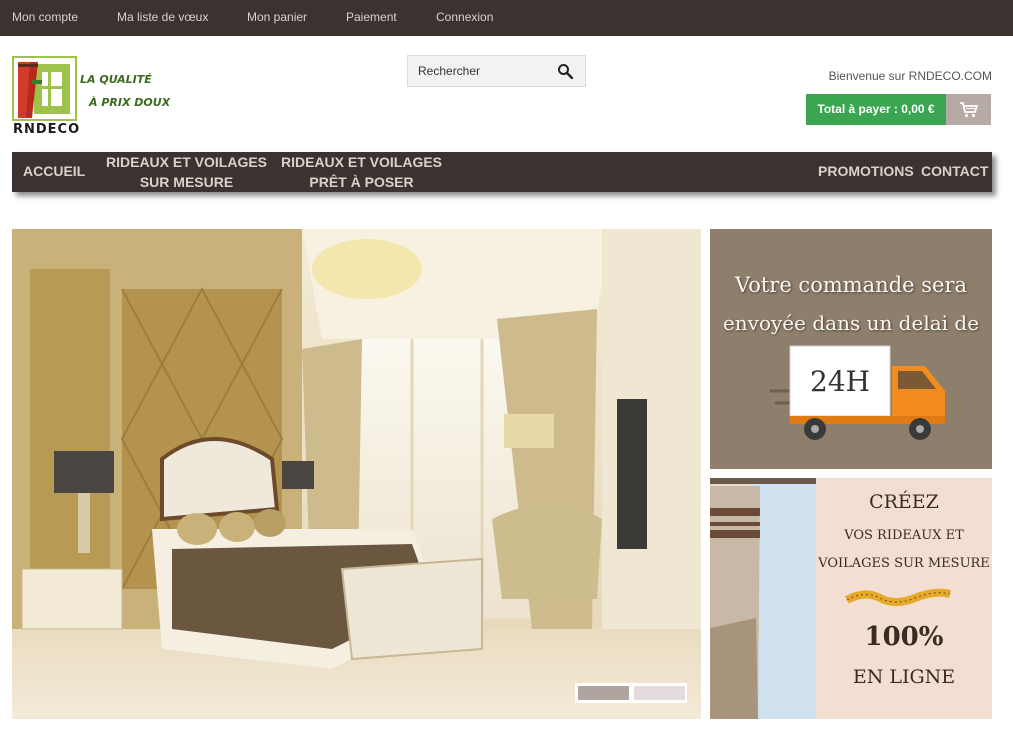 The width and height of the screenshot is (1013, 731). I want to click on cart-icon, so click(969, 110).